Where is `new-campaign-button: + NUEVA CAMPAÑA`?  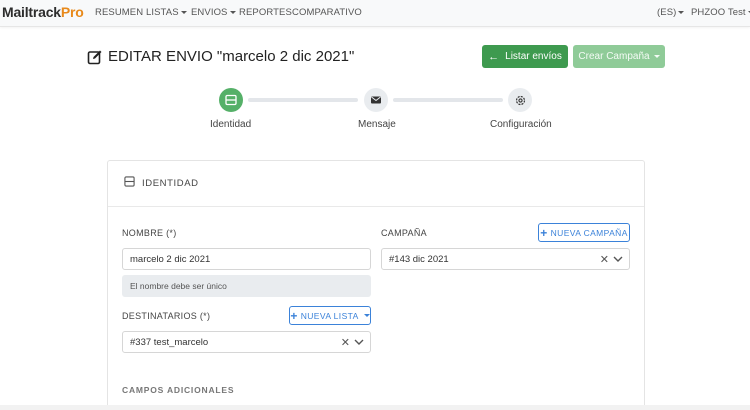 new-campaign-button: + NUEVA CAMPAÑA is located at coordinates (584, 232).